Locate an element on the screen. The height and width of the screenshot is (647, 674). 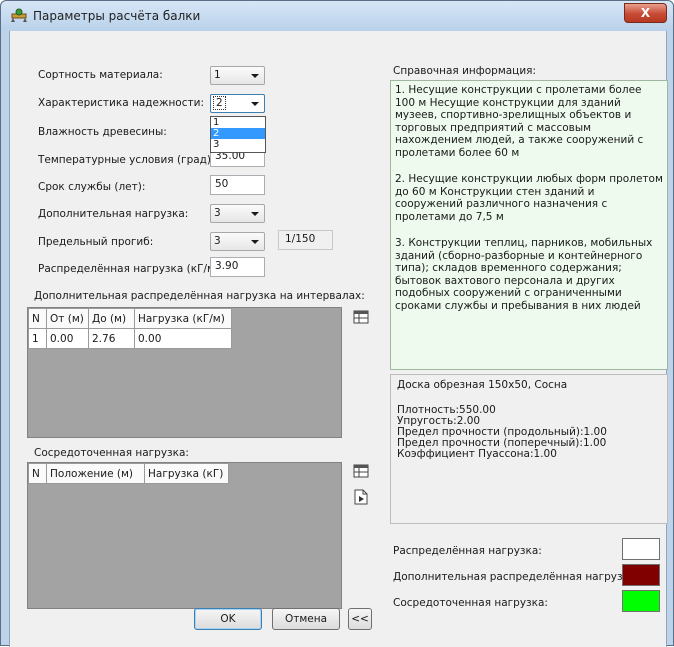
temperature-label: Температурные условия (град): is located at coordinates (126, 160).